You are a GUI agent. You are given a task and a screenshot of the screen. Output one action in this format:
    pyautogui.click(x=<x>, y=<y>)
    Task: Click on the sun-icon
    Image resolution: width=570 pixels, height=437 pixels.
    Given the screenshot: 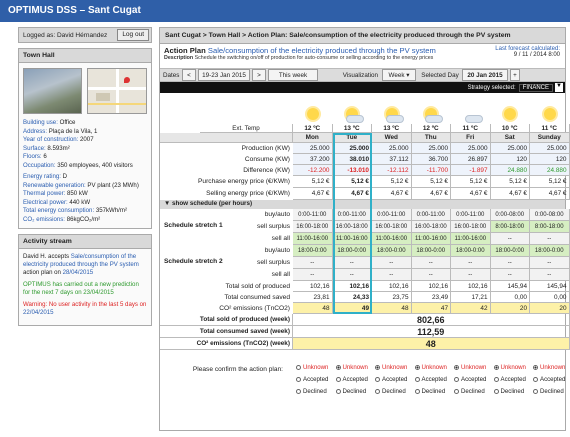 What is the action you would take?
    pyautogui.click(x=510, y=114)
    